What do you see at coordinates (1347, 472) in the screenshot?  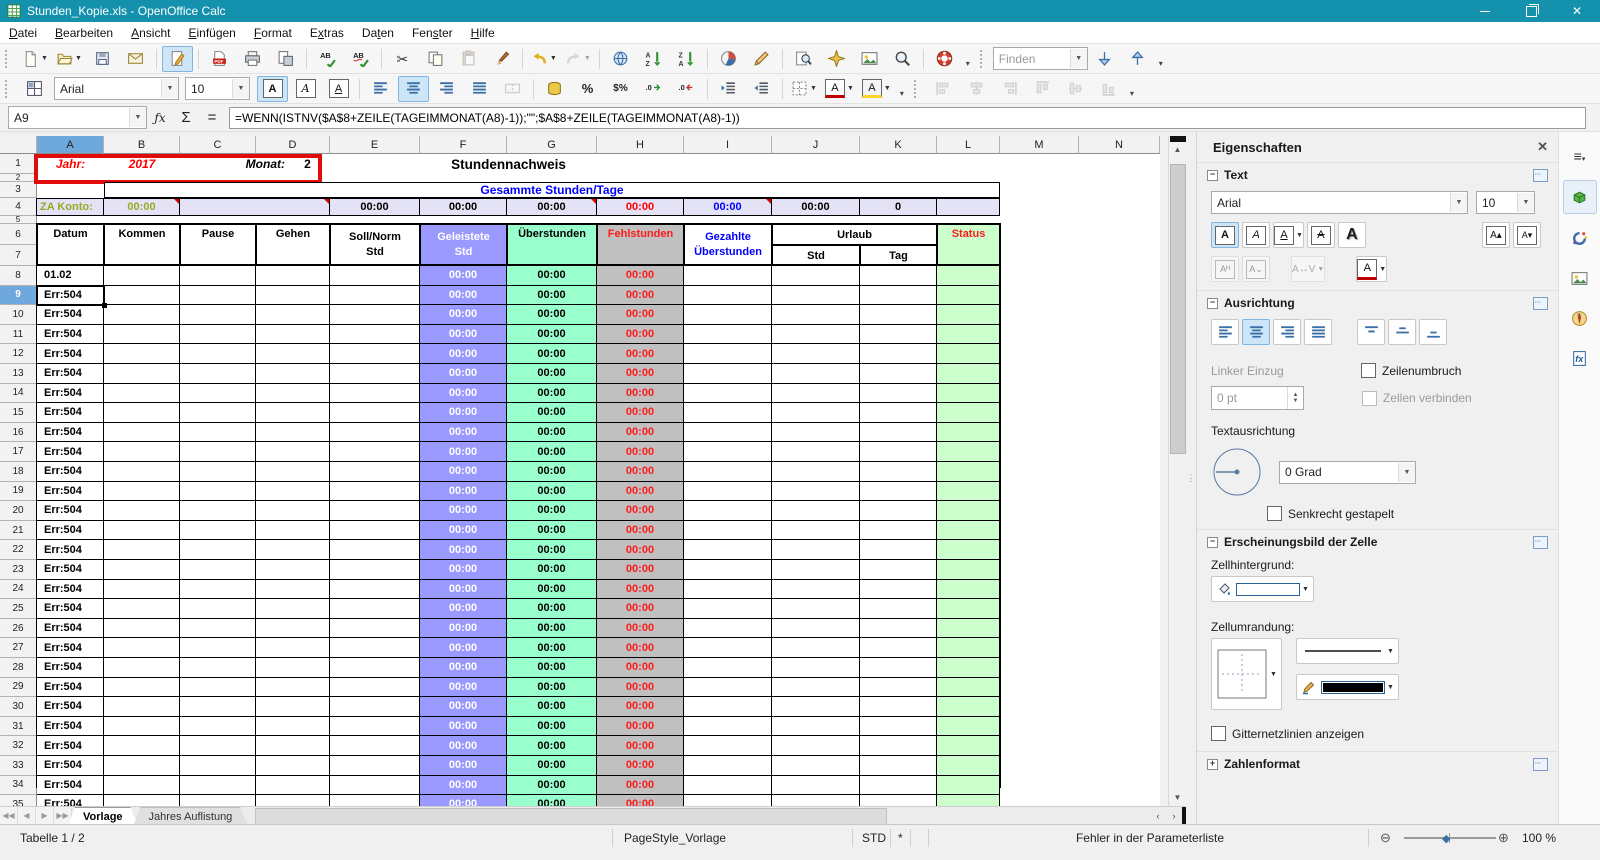 I see `rotation-degrees-select: 0 Grad ▼` at bounding box center [1347, 472].